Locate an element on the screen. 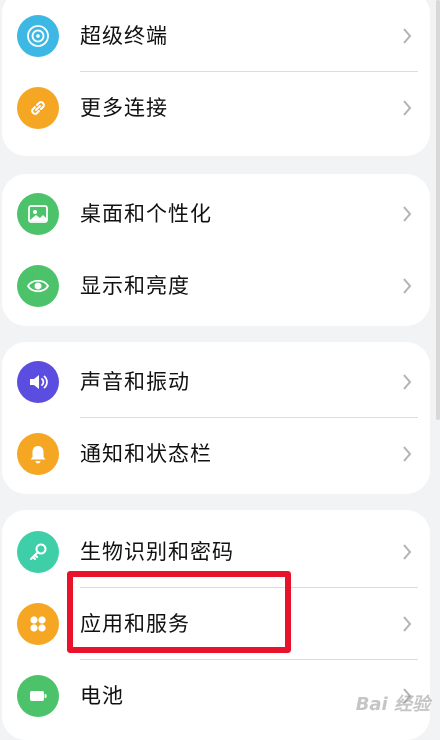 This screenshot has width=440, height=740. battery-icon is located at coordinates (38, 696).